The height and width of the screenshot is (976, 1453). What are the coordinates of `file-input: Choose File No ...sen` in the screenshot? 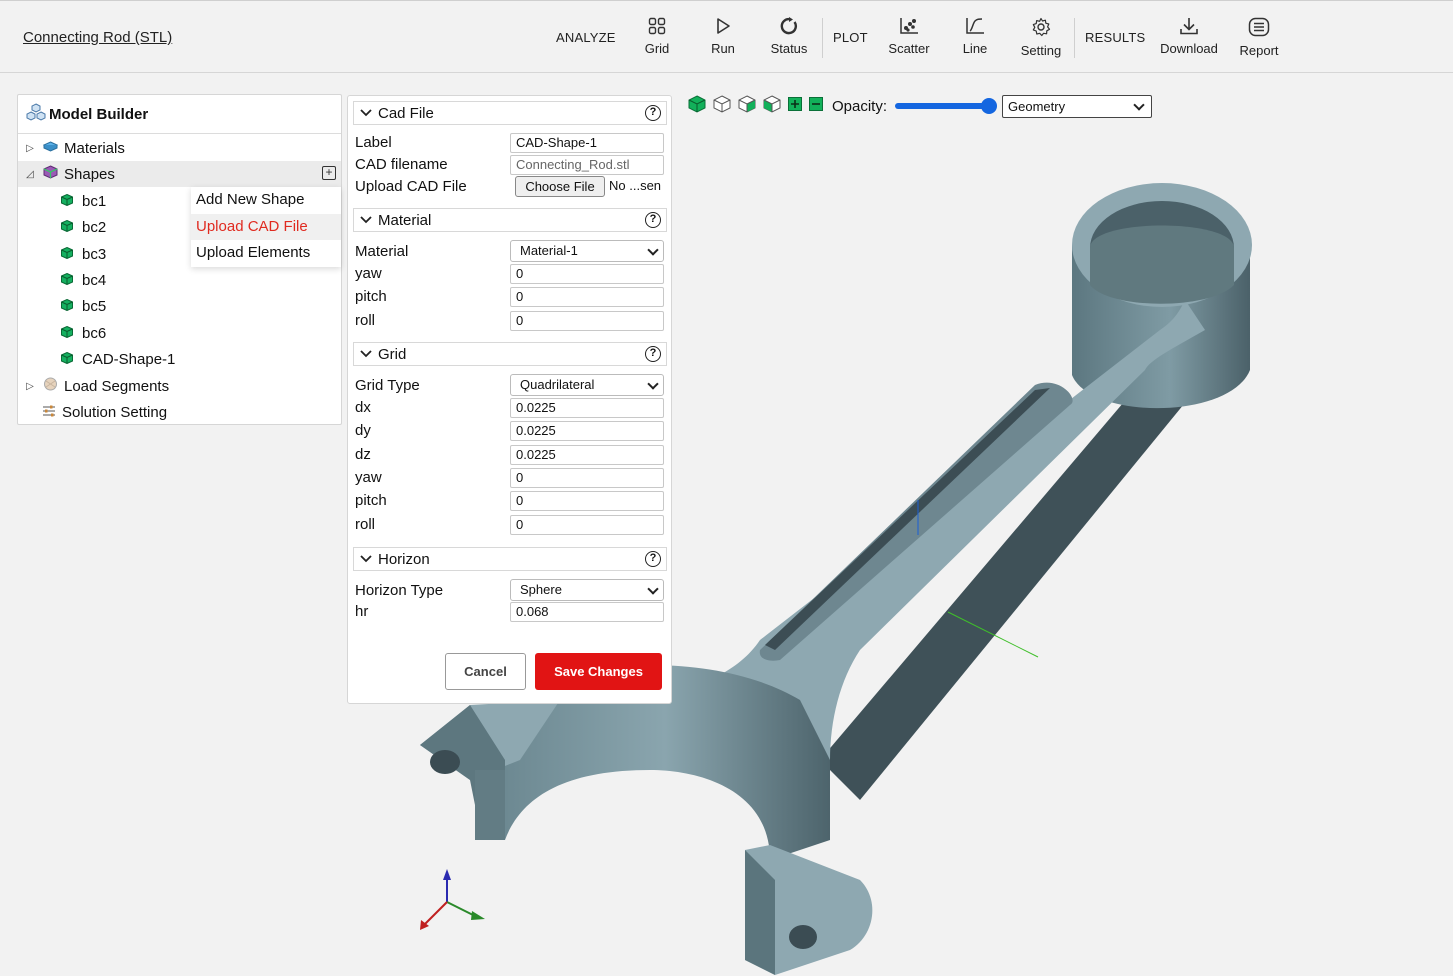 It's located at (587, 187).